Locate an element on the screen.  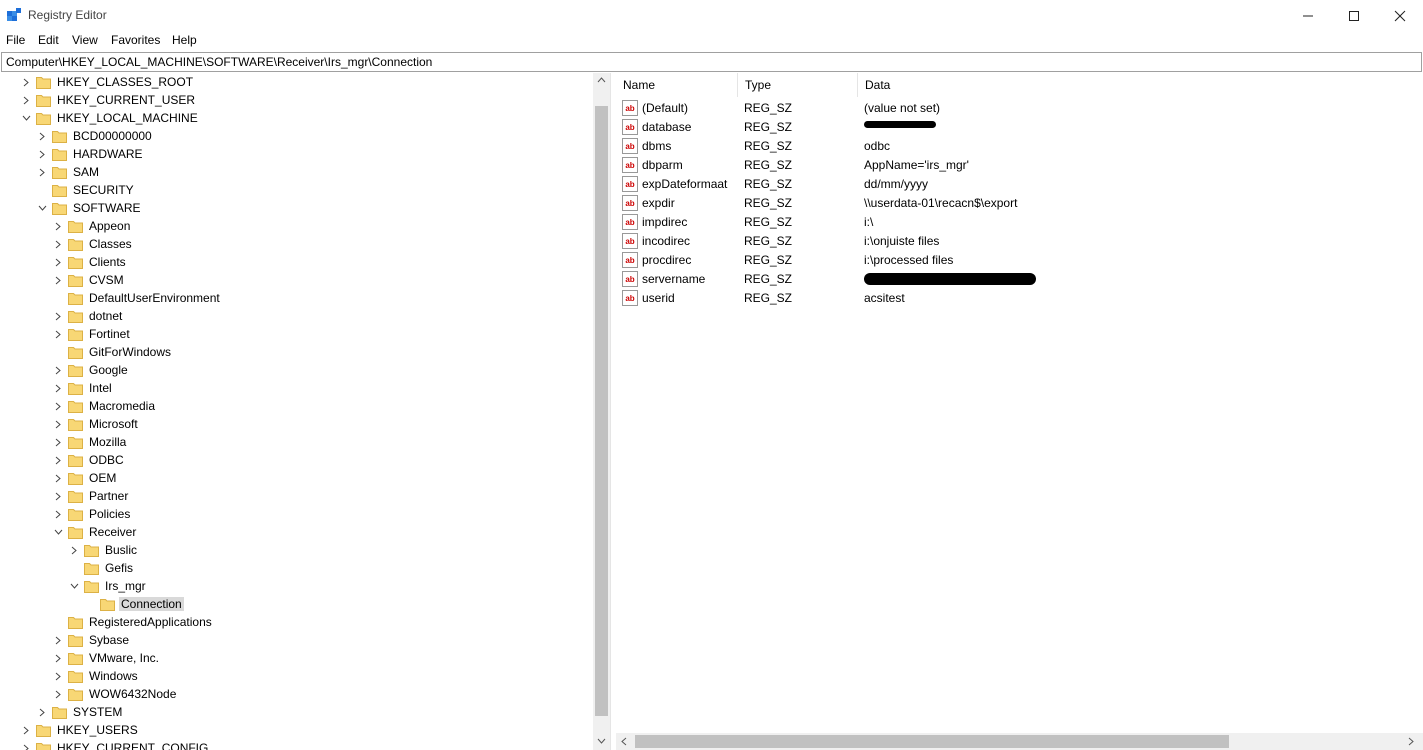
tree-node: GitForWindows is located at coordinates (113, 352).